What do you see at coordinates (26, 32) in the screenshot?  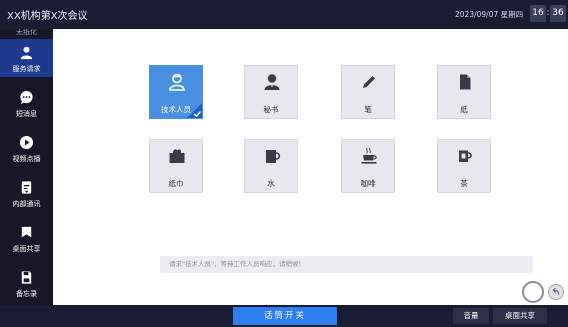 I see `sidebar-item-partial-label: 无纸化` at bounding box center [26, 32].